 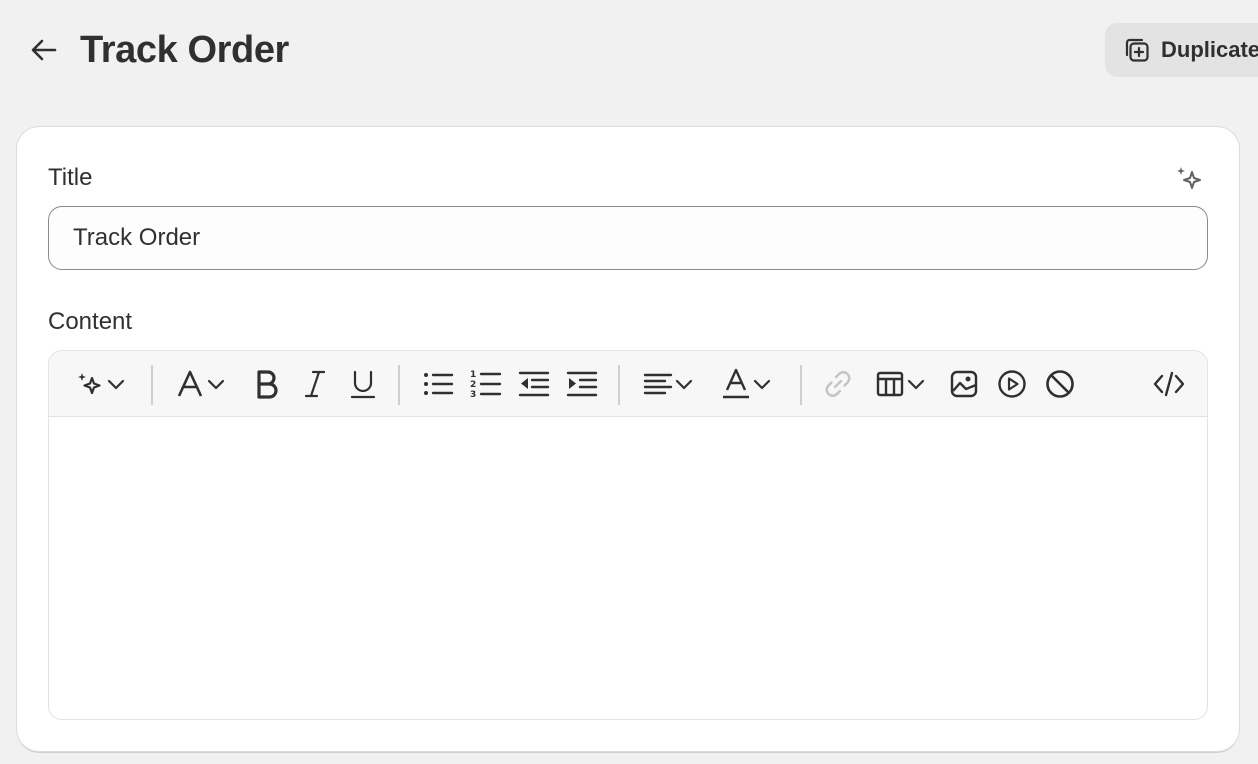 I want to click on numbered-list-icon: 1 2 3, so click(x=486, y=385).